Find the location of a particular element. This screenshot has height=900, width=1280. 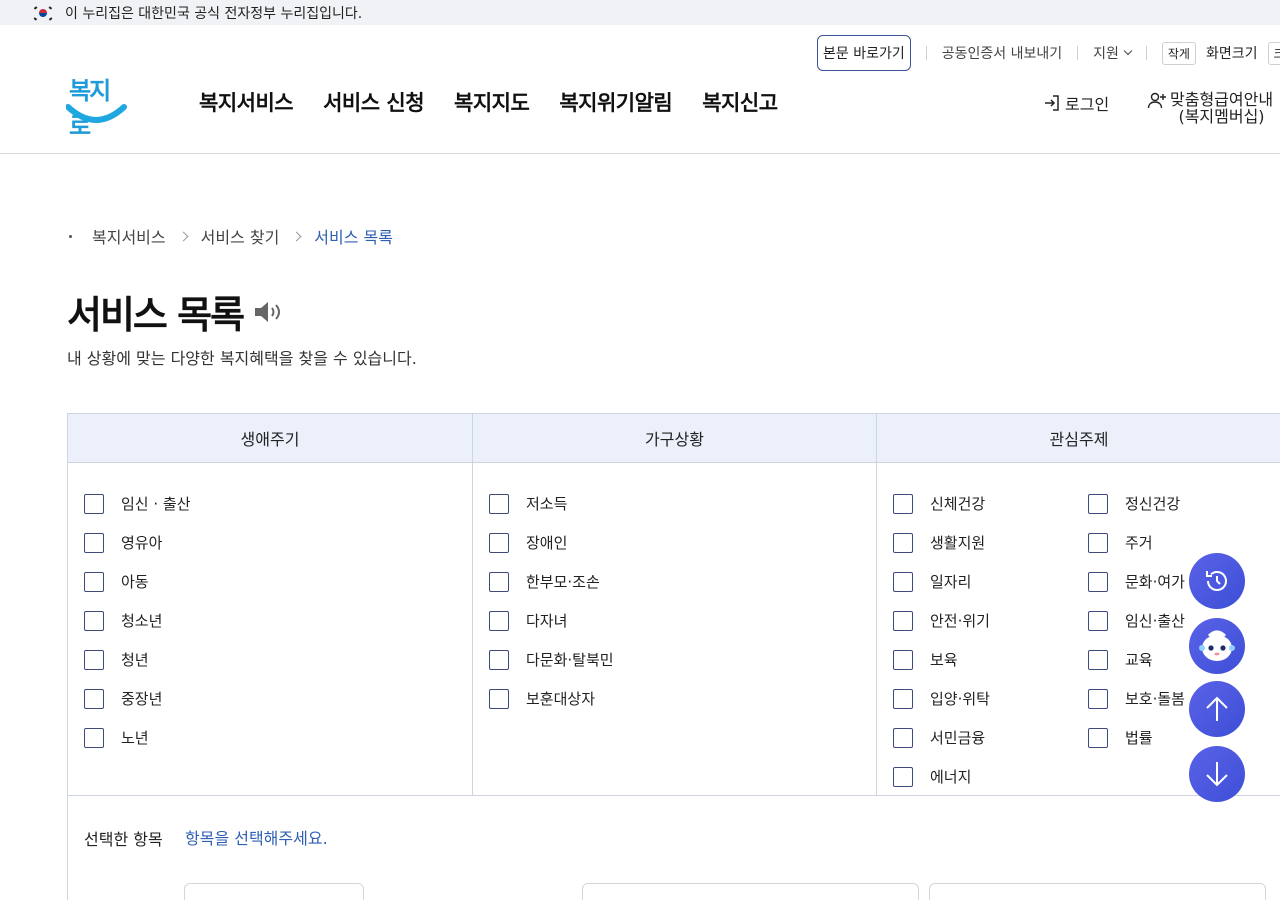

cert-export-link: 공동인증서 내보내기 is located at coordinates (1002, 53).